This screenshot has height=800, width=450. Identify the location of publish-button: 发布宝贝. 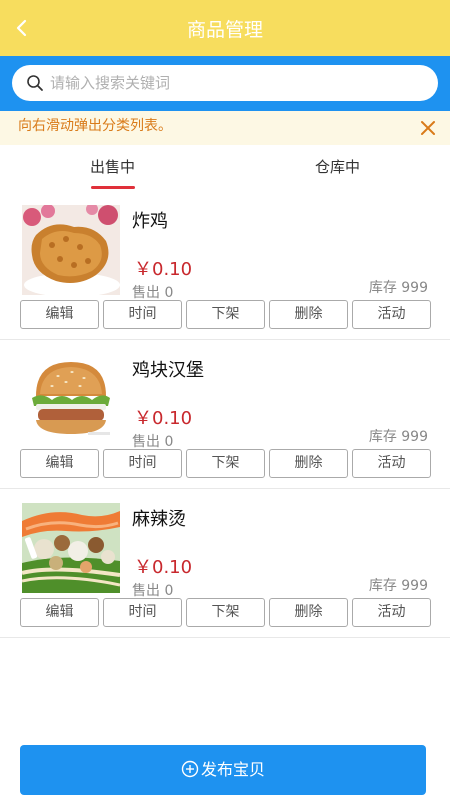
(223, 770).